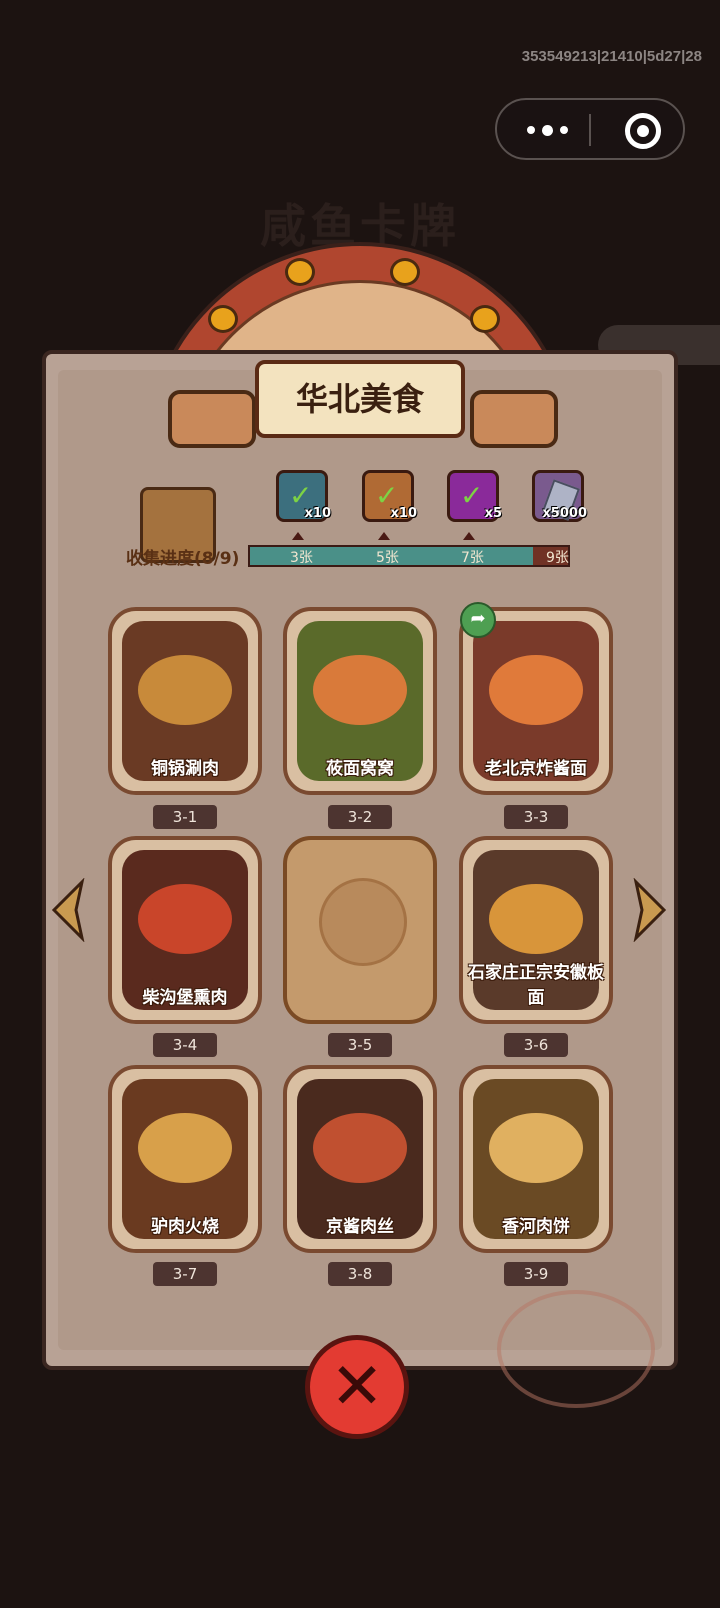 This screenshot has height=1608, width=720. What do you see at coordinates (185, 1274) in the screenshot?
I see `card-tag: 3-7` at bounding box center [185, 1274].